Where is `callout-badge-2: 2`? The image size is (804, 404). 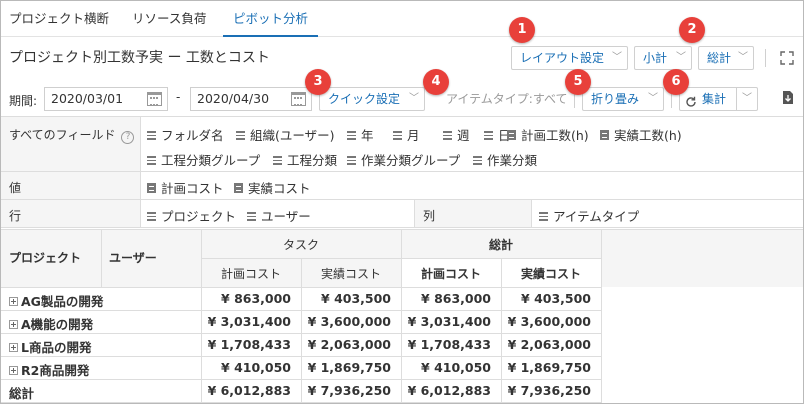
callout-badge-2: 2 is located at coordinates (692, 30).